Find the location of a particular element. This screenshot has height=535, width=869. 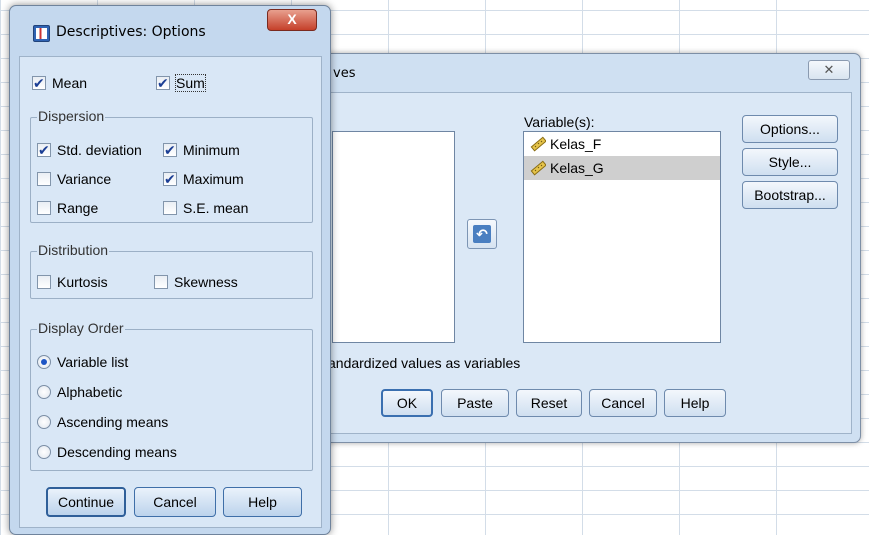

alphabetic-radio: Alphabetic is located at coordinates (79, 392).